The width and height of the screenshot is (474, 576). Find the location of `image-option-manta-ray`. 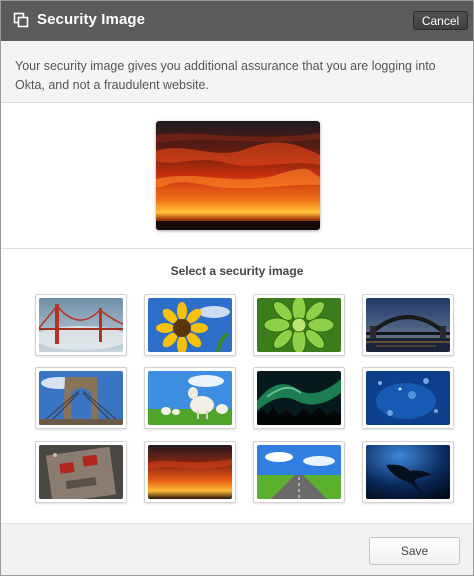

image-option-manta-ray is located at coordinates (408, 472).